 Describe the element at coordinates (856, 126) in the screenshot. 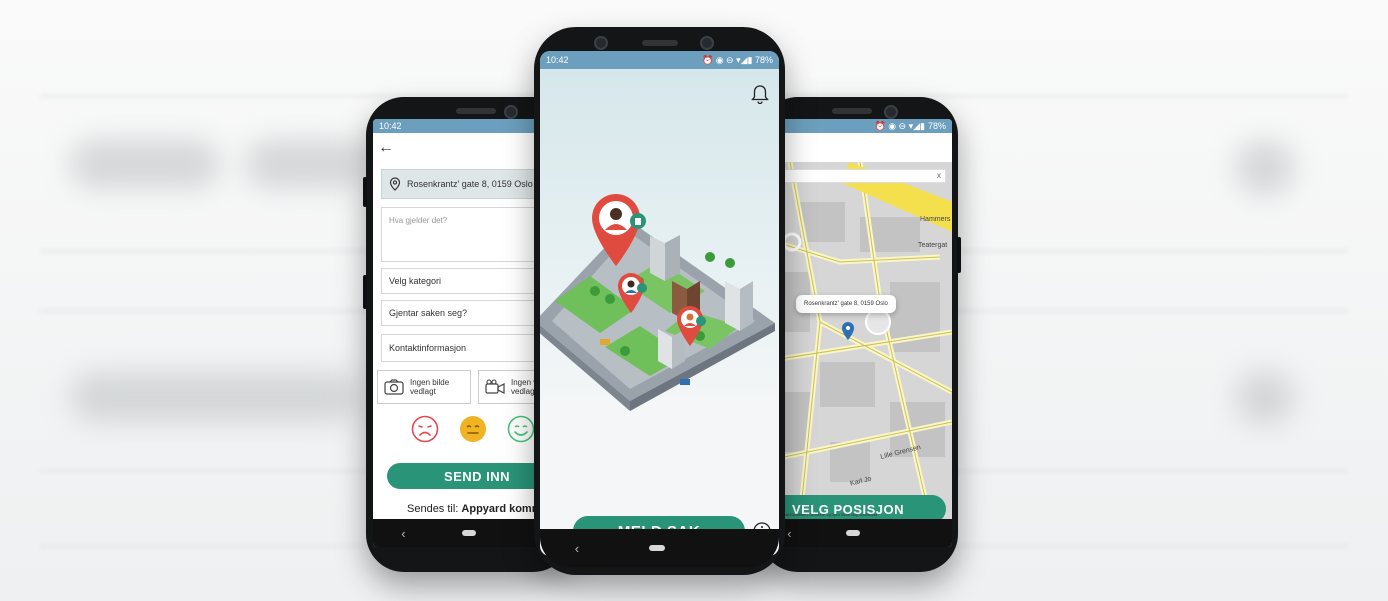

I see `status-bar: ⏰ ◉ ⊖ ▾◢▮ 78%` at that location.